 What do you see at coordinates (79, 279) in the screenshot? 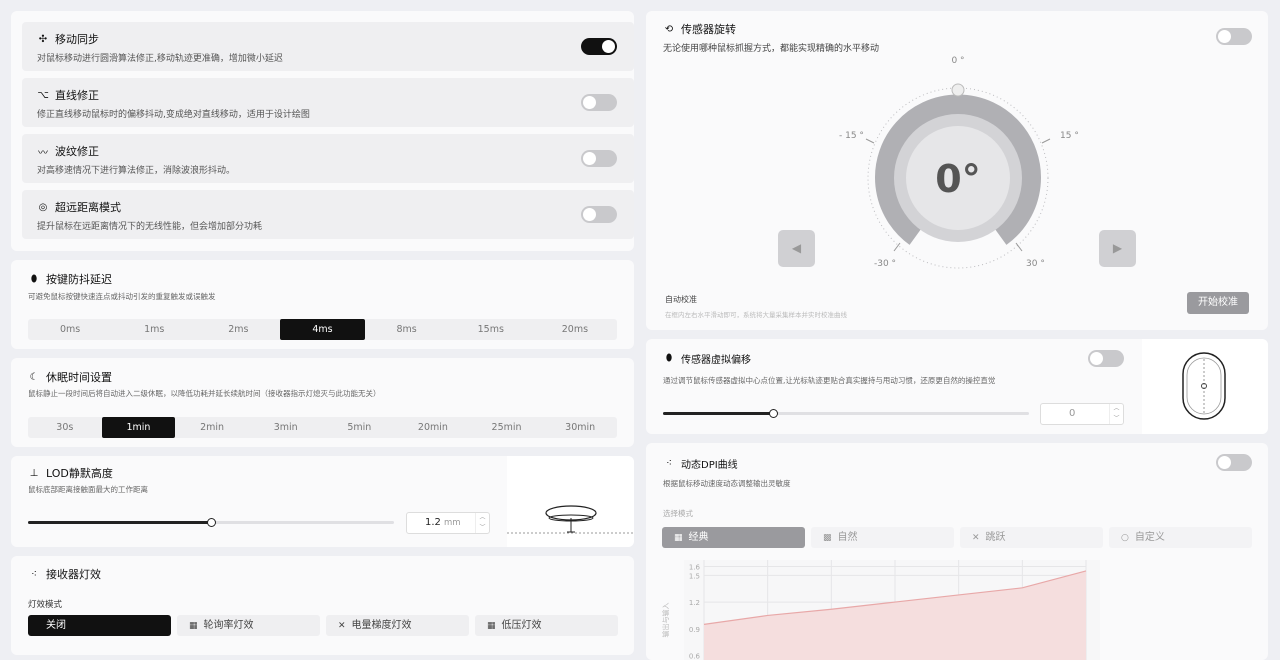
I see `debounce-title: 按键防抖延迟` at bounding box center [79, 279].